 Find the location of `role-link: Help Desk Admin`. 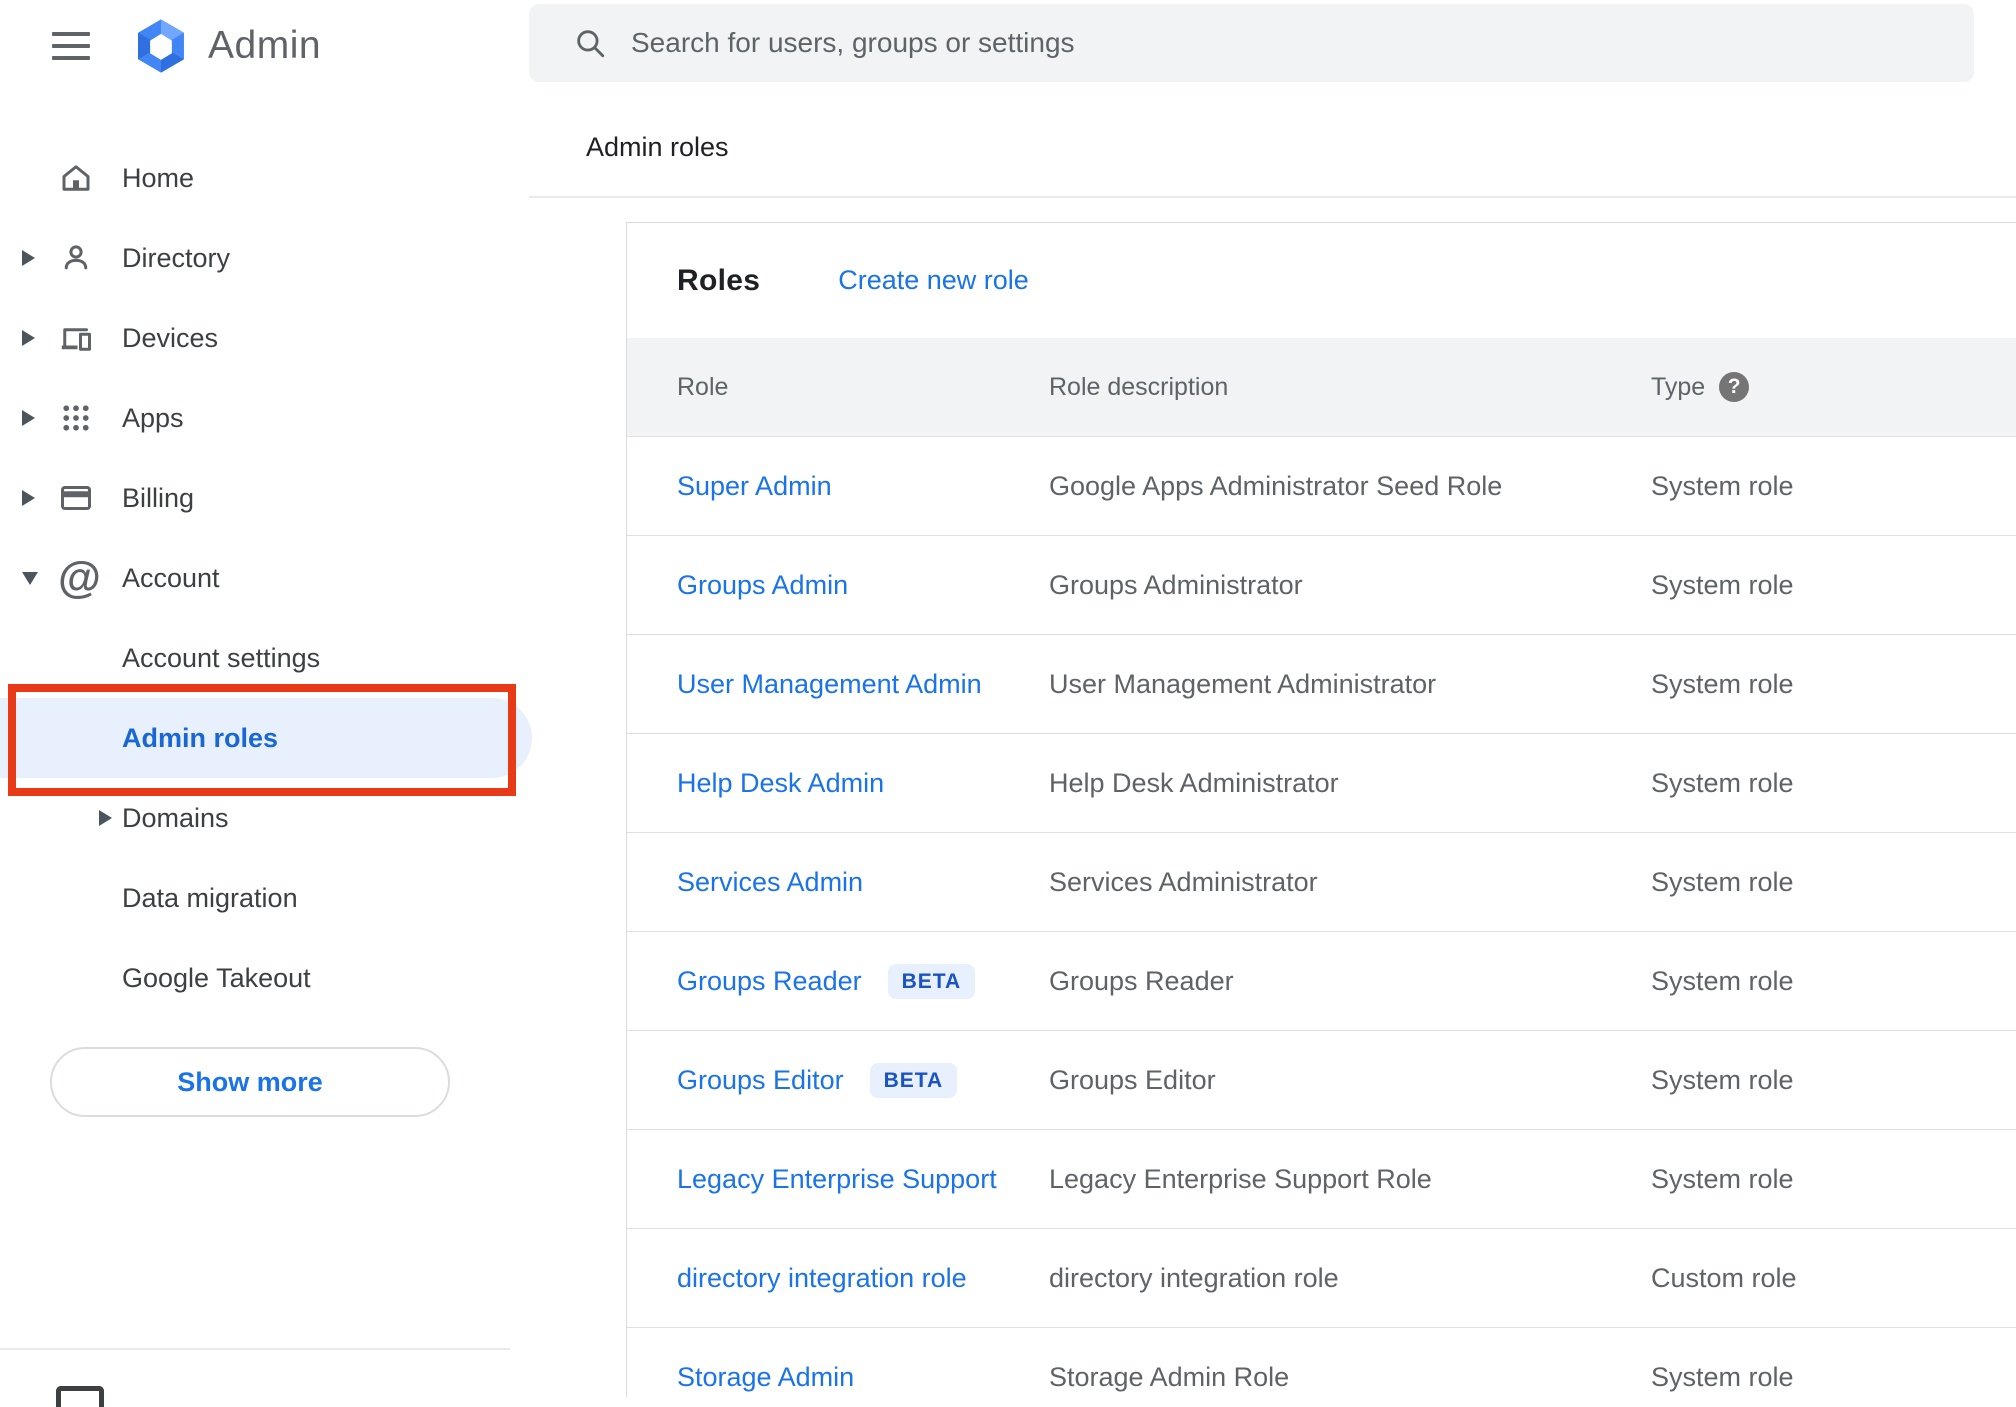

role-link: Help Desk Admin is located at coordinates (780, 783).